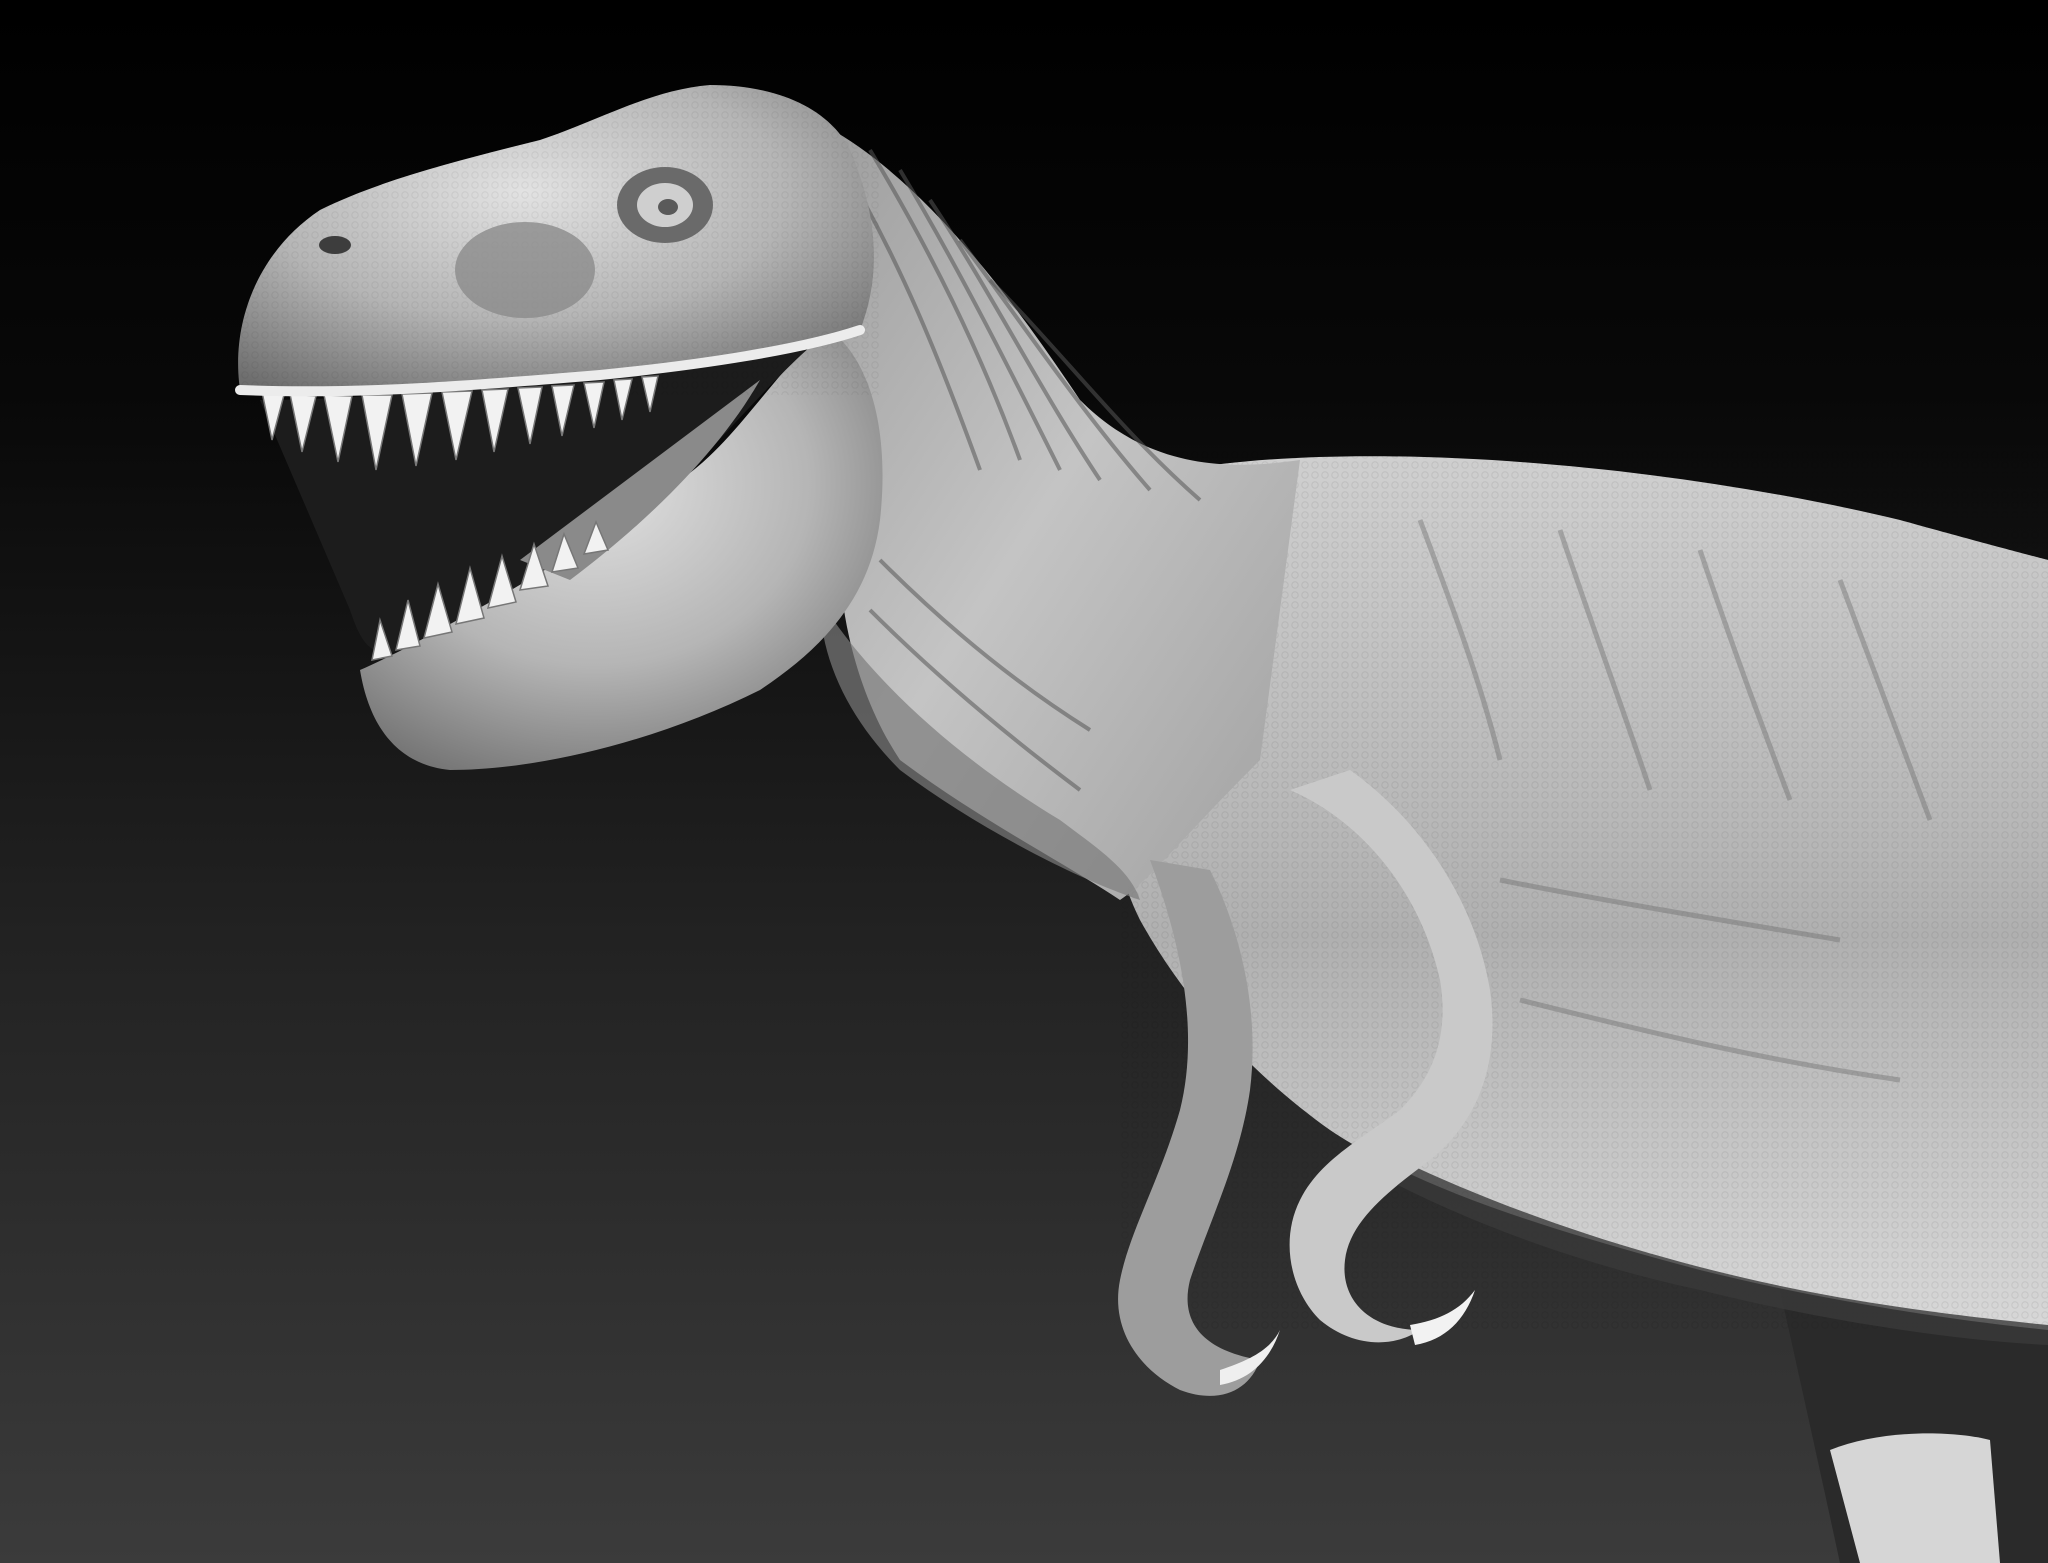  What do you see at coordinates (668, 207) in the screenshot?
I see `eye-pupil` at bounding box center [668, 207].